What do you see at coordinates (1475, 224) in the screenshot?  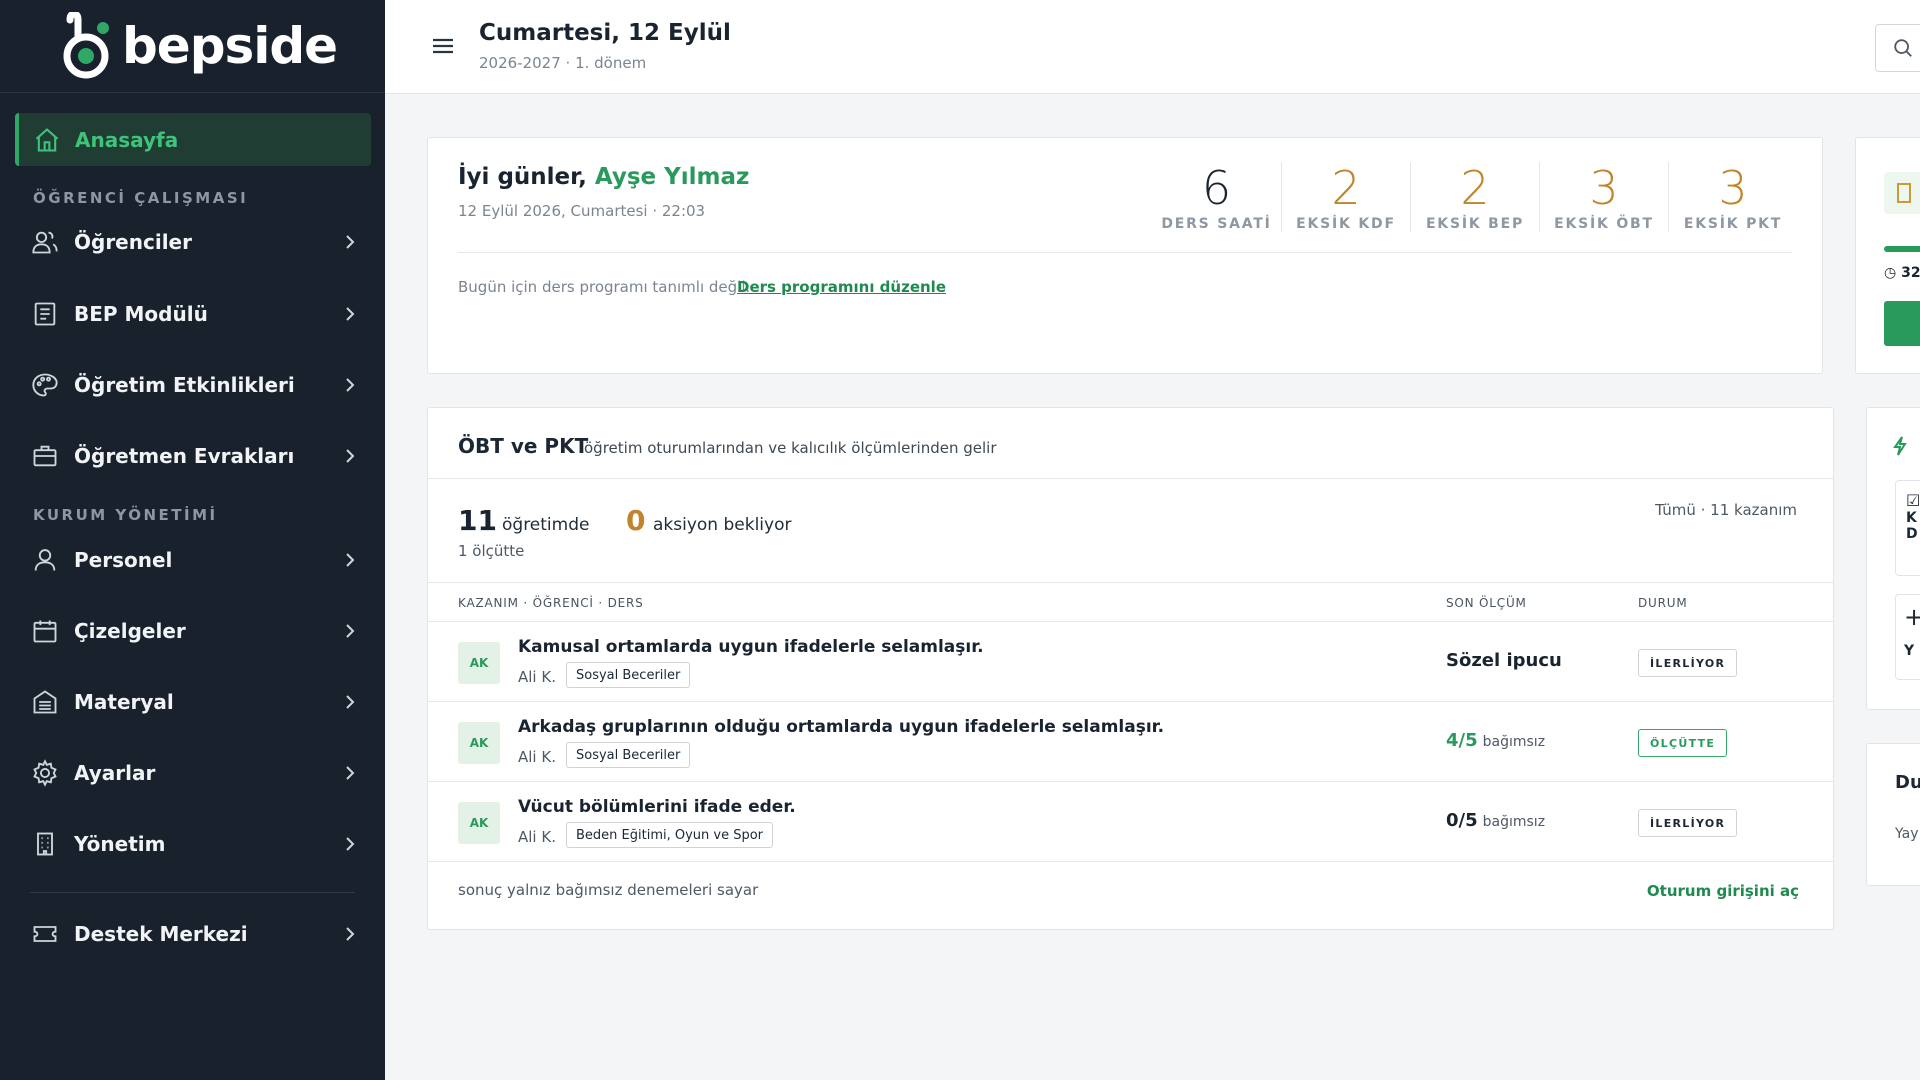 I see `stat-label: EKSİK BEP` at bounding box center [1475, 224].